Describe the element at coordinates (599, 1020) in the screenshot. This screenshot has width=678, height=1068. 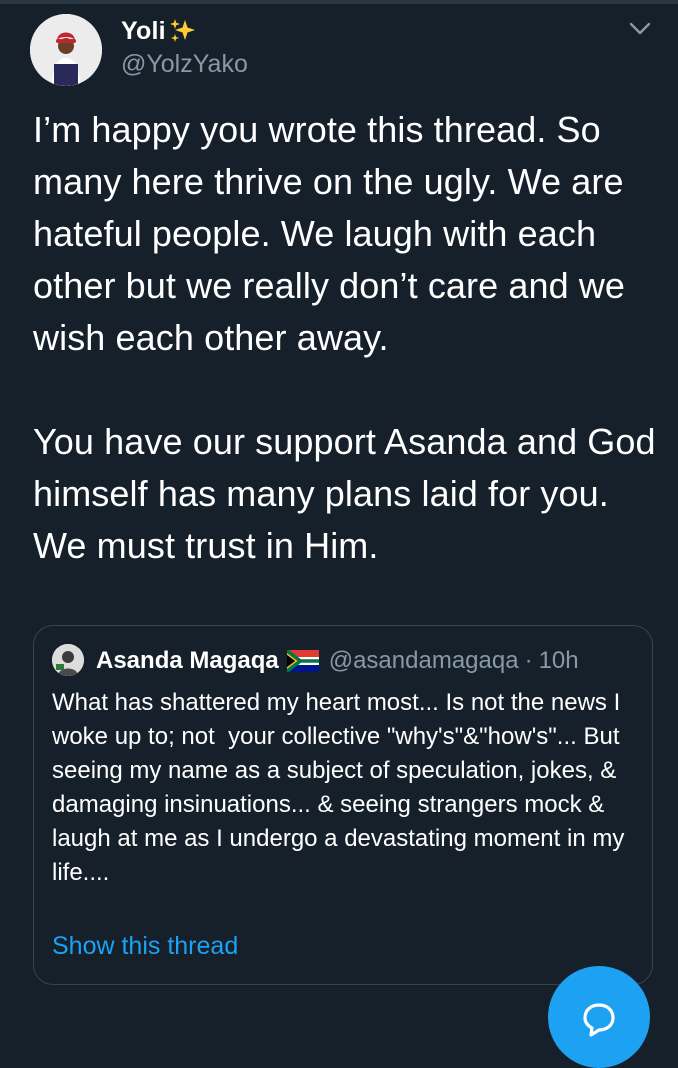
I see `compose-icon` at that location.